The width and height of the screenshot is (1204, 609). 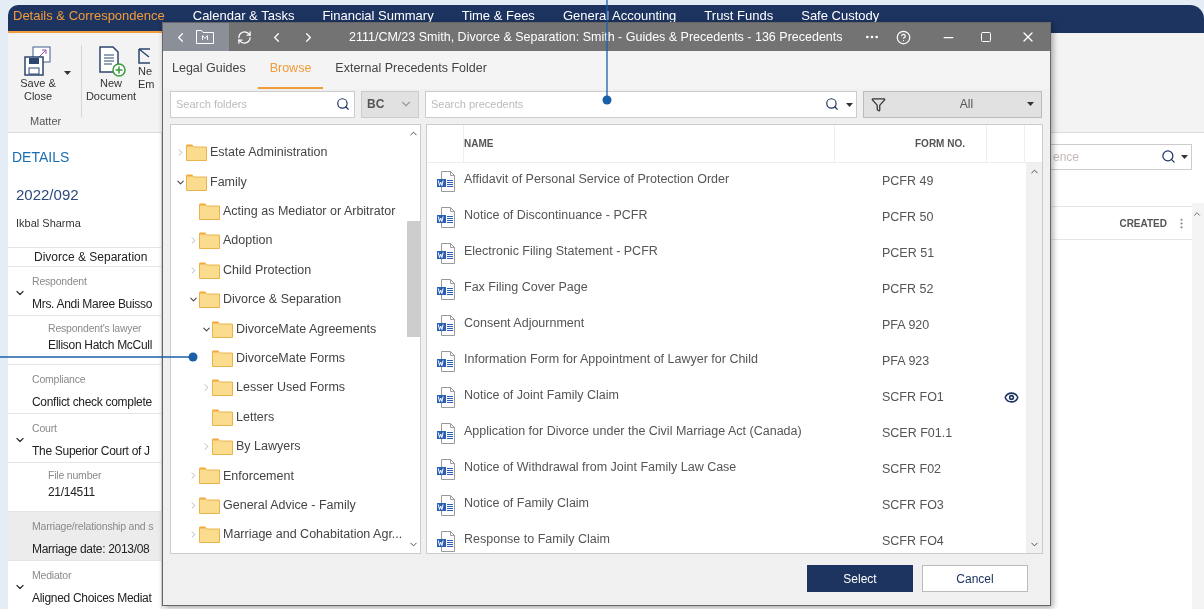 What do you see at coordinates (542, 395) in the screenshot?
I see `precedent-name: Notice of Joint Family Claim` at bounding box center [542, 395].